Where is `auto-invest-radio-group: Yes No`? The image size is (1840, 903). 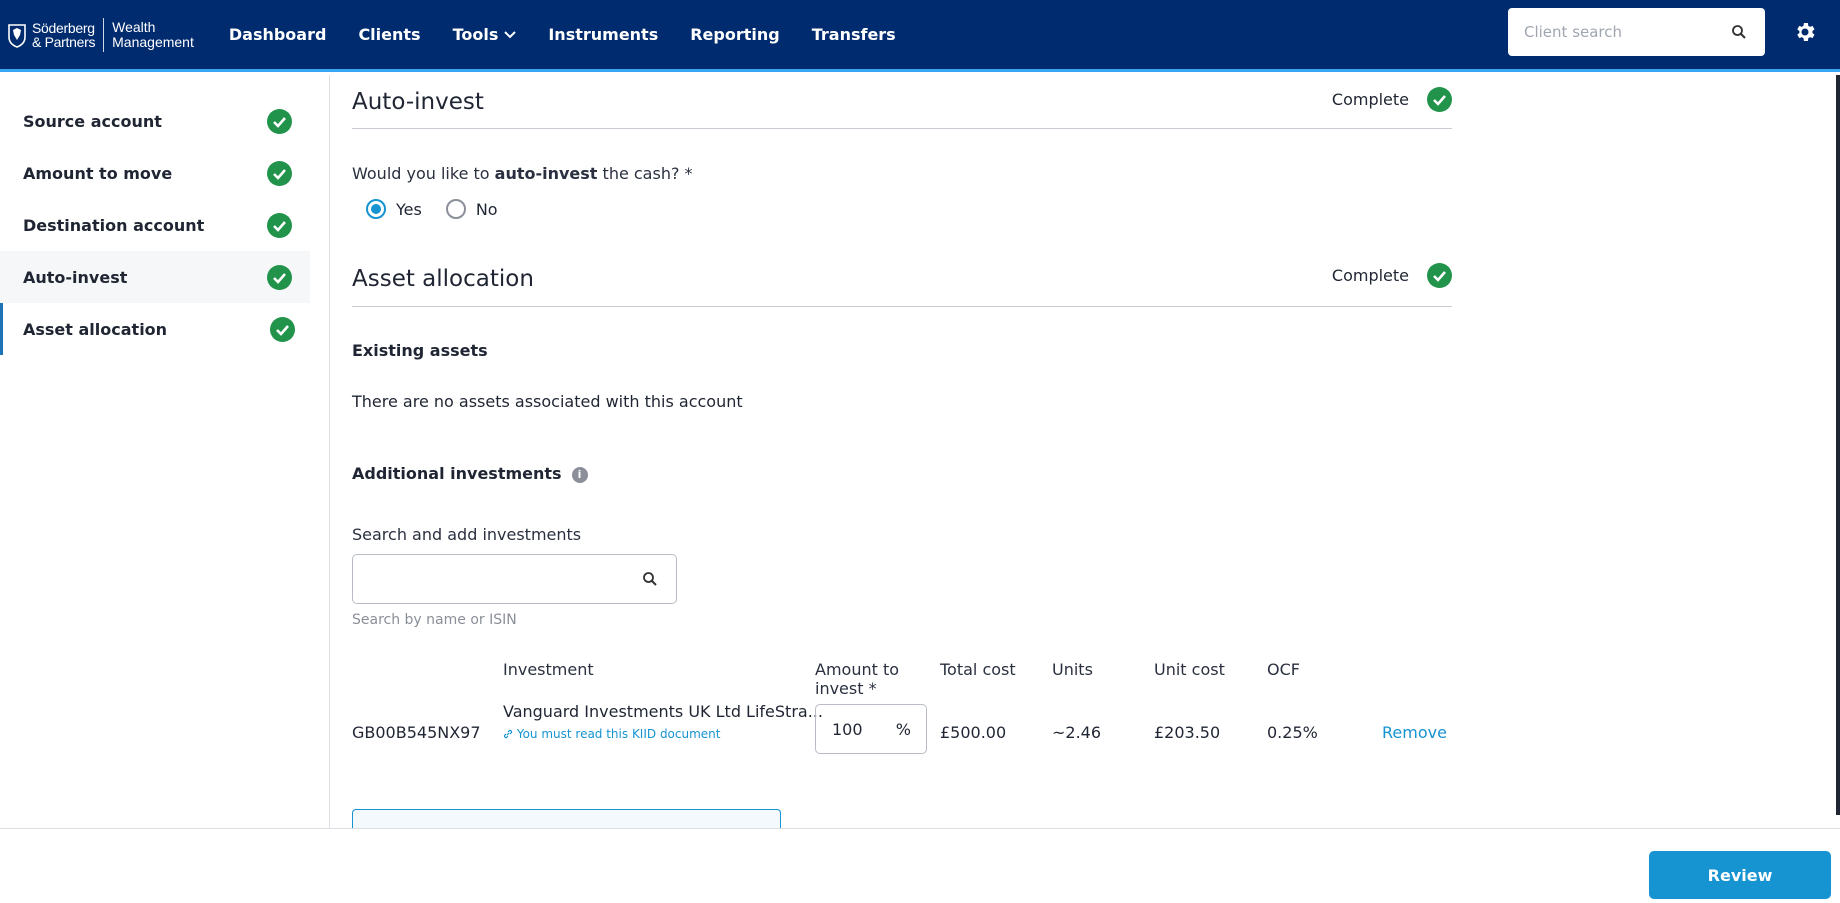 auto-invest-radio-group: Yes No is located at coordinates (909, 209).